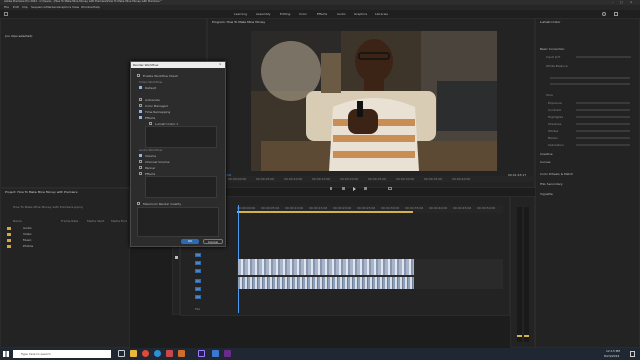 This screenshot has height=360, width=640. I want to click on section-curves: Curves, so click(545, 162).